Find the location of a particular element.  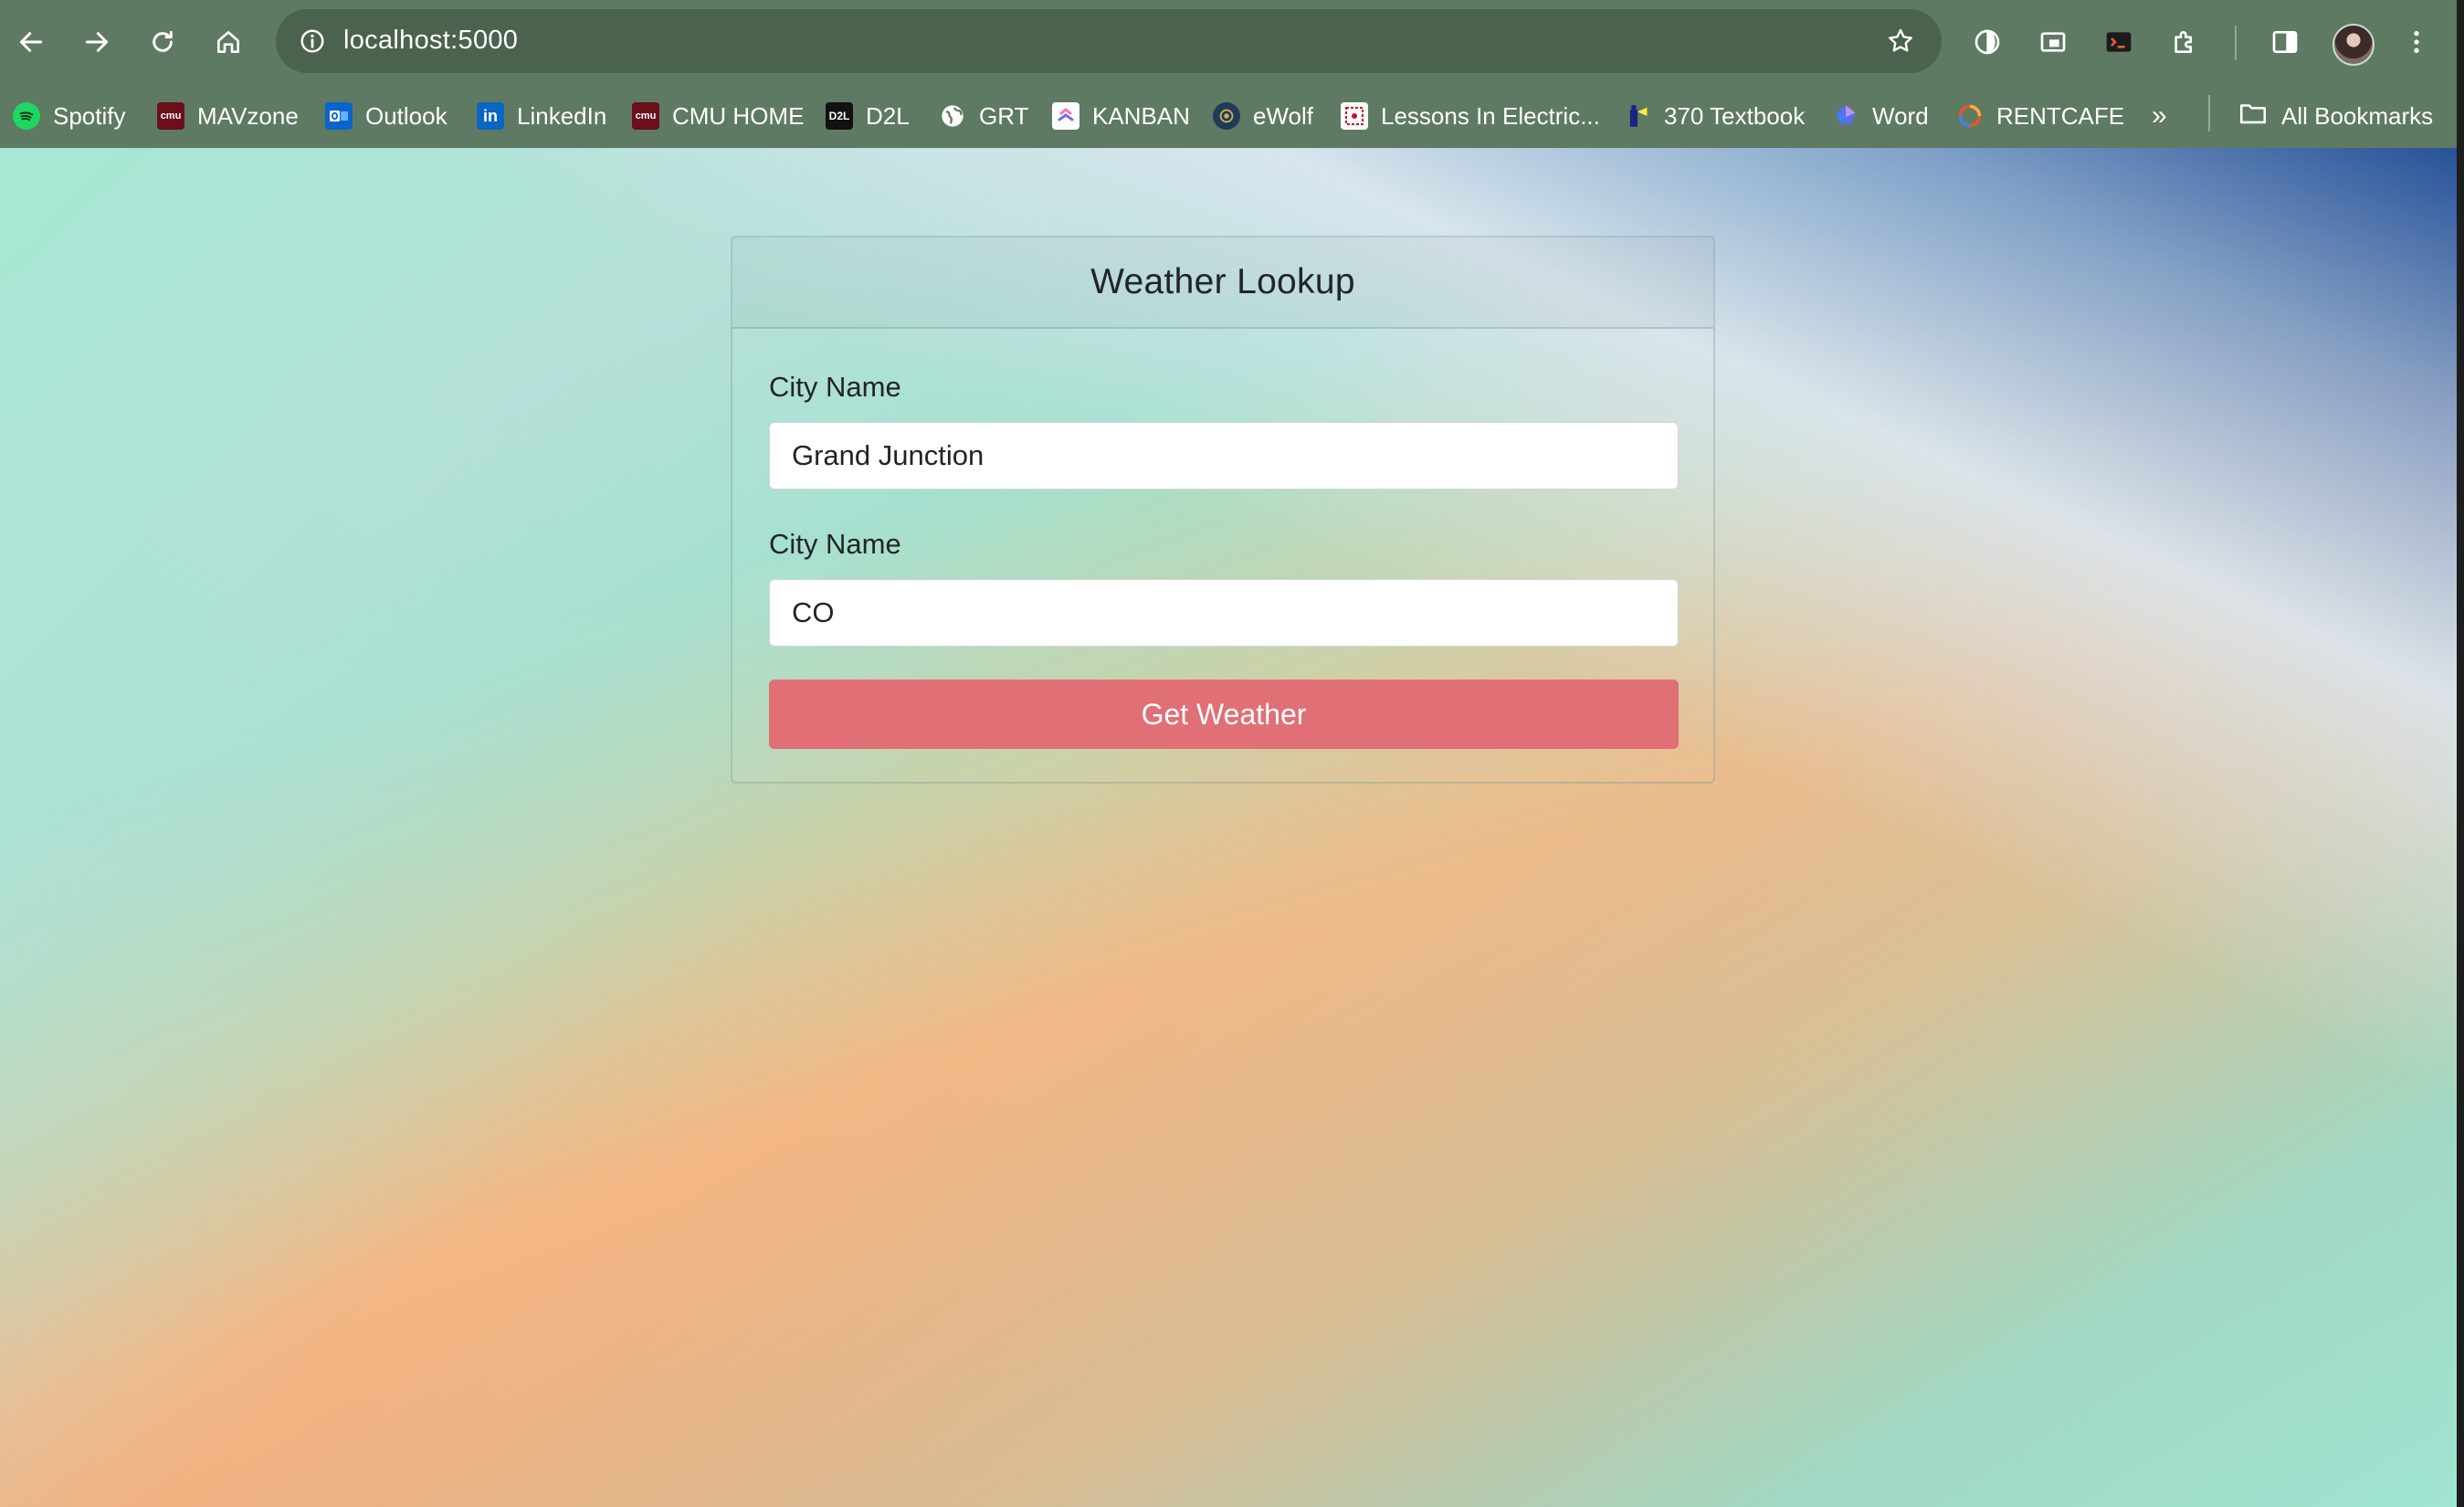

bookmark-cmu-home: cmu CMU HOME is located at coordinates (718, 116).